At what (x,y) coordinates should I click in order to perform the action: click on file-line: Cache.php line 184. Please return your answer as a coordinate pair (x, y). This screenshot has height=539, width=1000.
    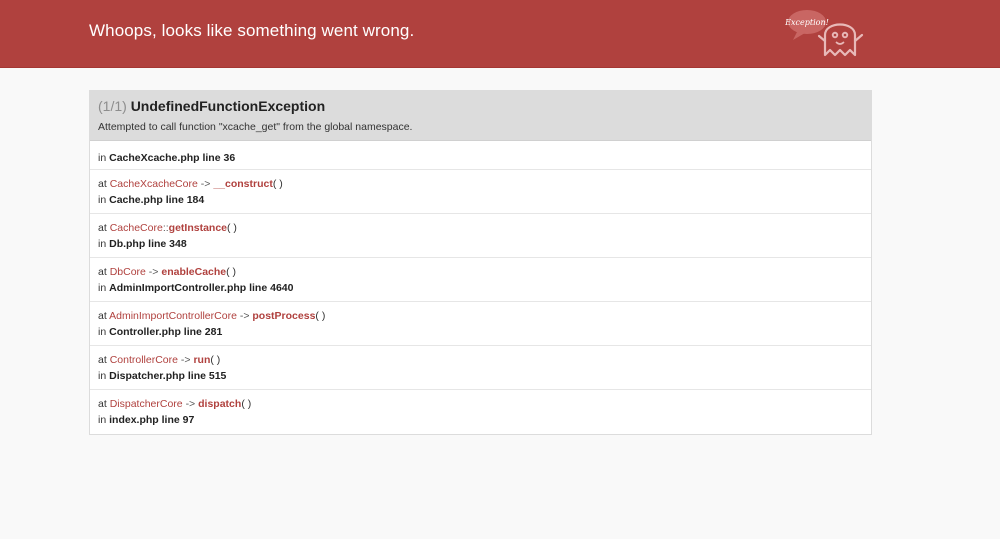
    Looking at the image, I should click on (157, 200).